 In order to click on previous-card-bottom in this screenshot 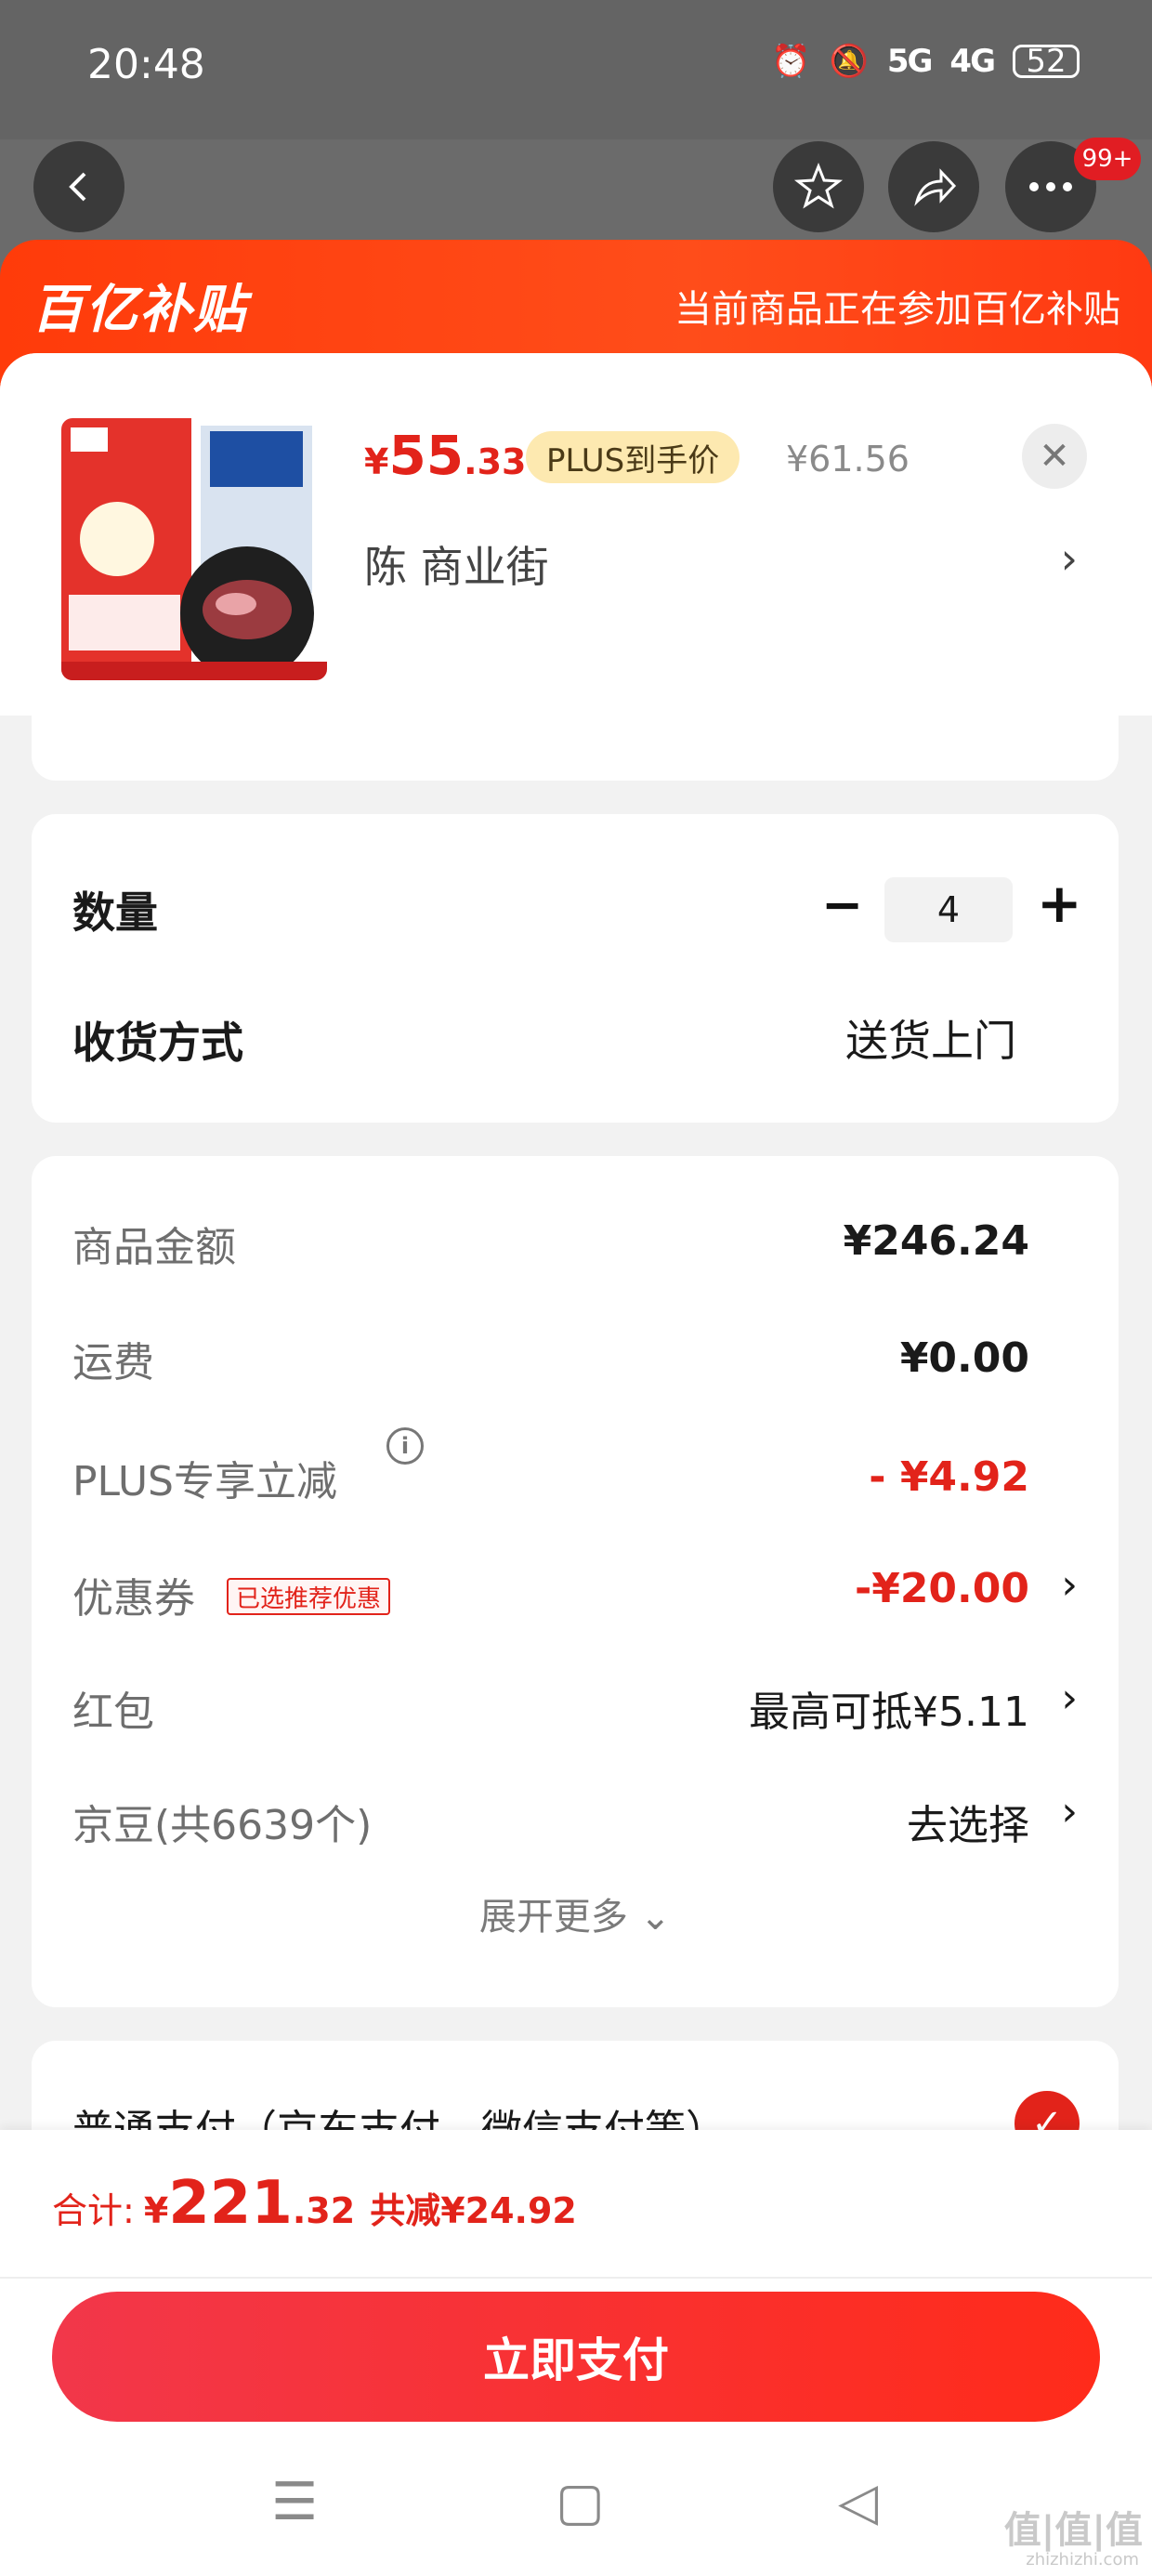, I will do `click(575, 748)`.